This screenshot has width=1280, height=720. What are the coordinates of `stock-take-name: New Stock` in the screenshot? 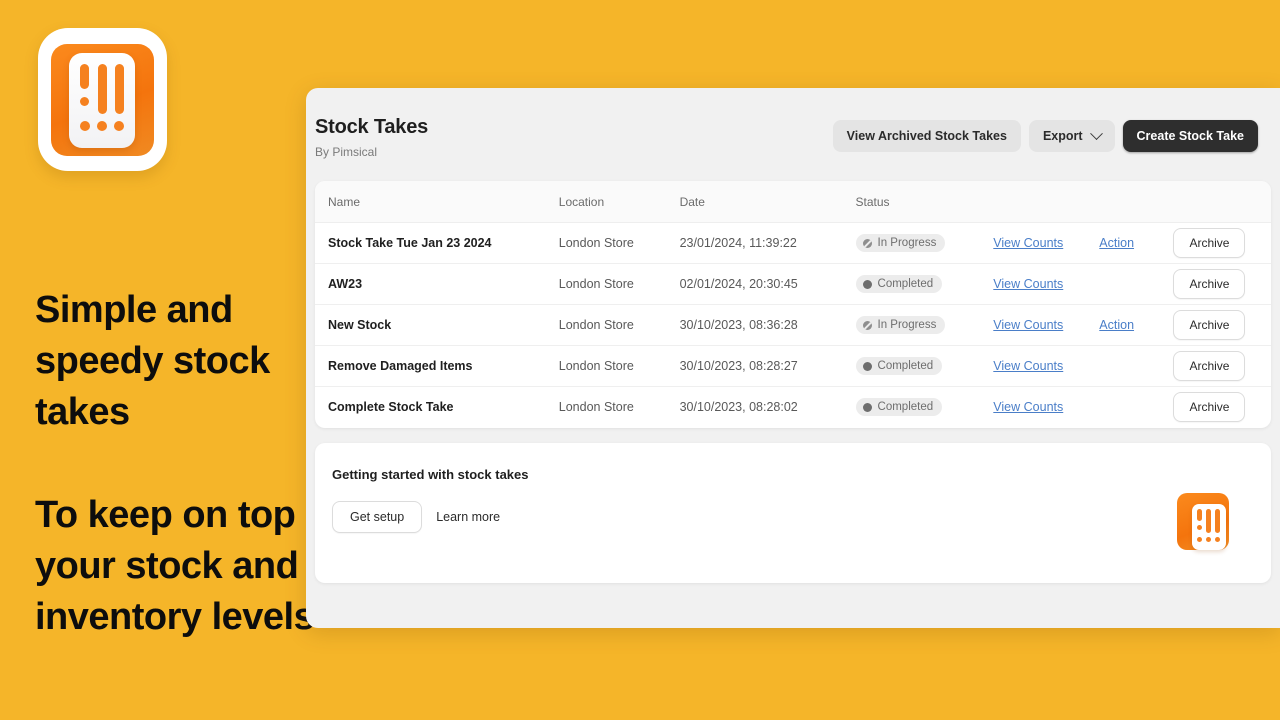 It's located at (360, 325).